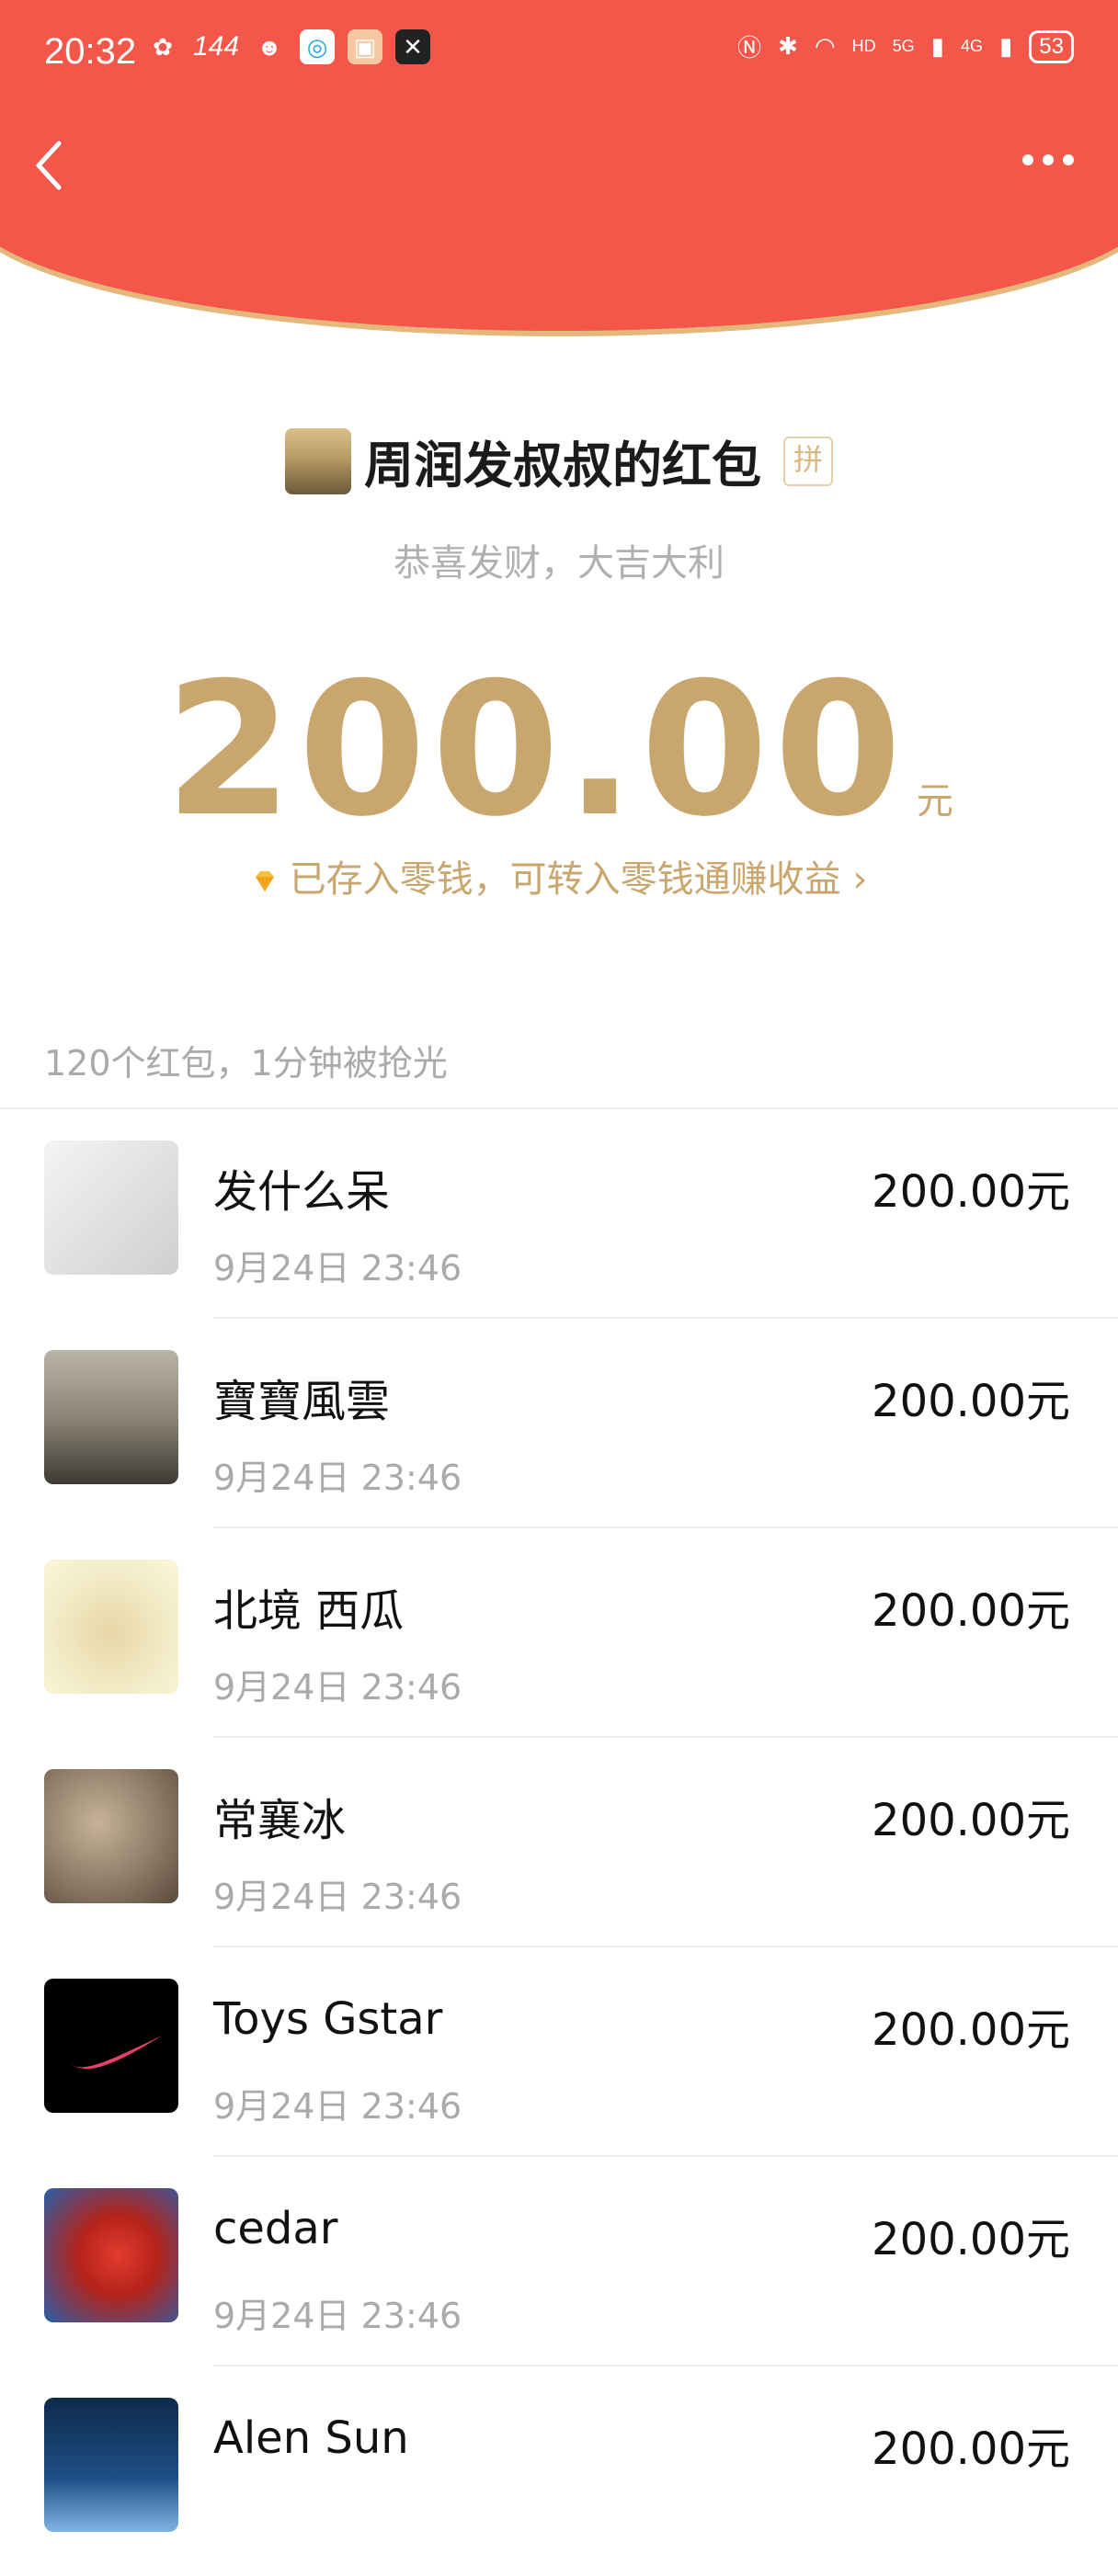 The height and width of the screenshot is (2576, 1118). What do you see at coordinates (302, 1192) in the screenshot?
I see `recipient-name: 发什么呆` at bounding box center [302, 1192].